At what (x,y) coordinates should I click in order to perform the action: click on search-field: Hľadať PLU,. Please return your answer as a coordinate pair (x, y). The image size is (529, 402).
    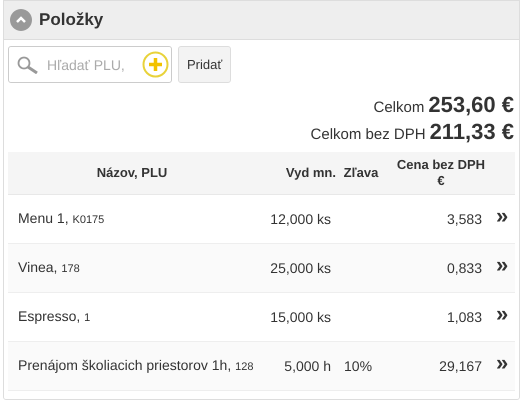
    Looking at the image, I should click on (90, 64).